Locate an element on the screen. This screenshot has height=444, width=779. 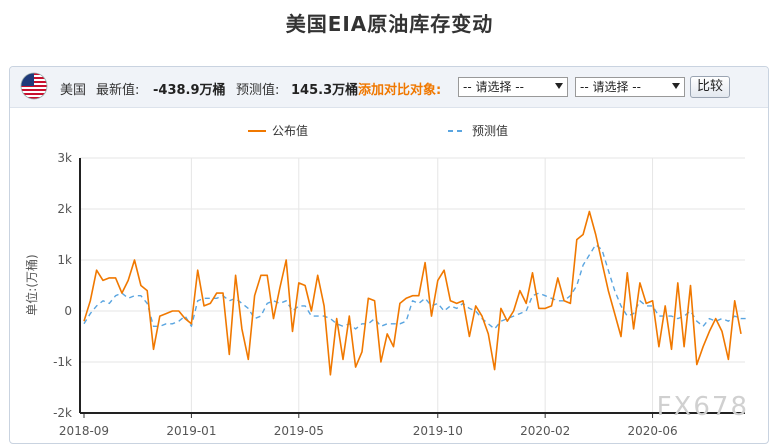
legend-label-actual: 公布值 is located at coordinates (290, 130).